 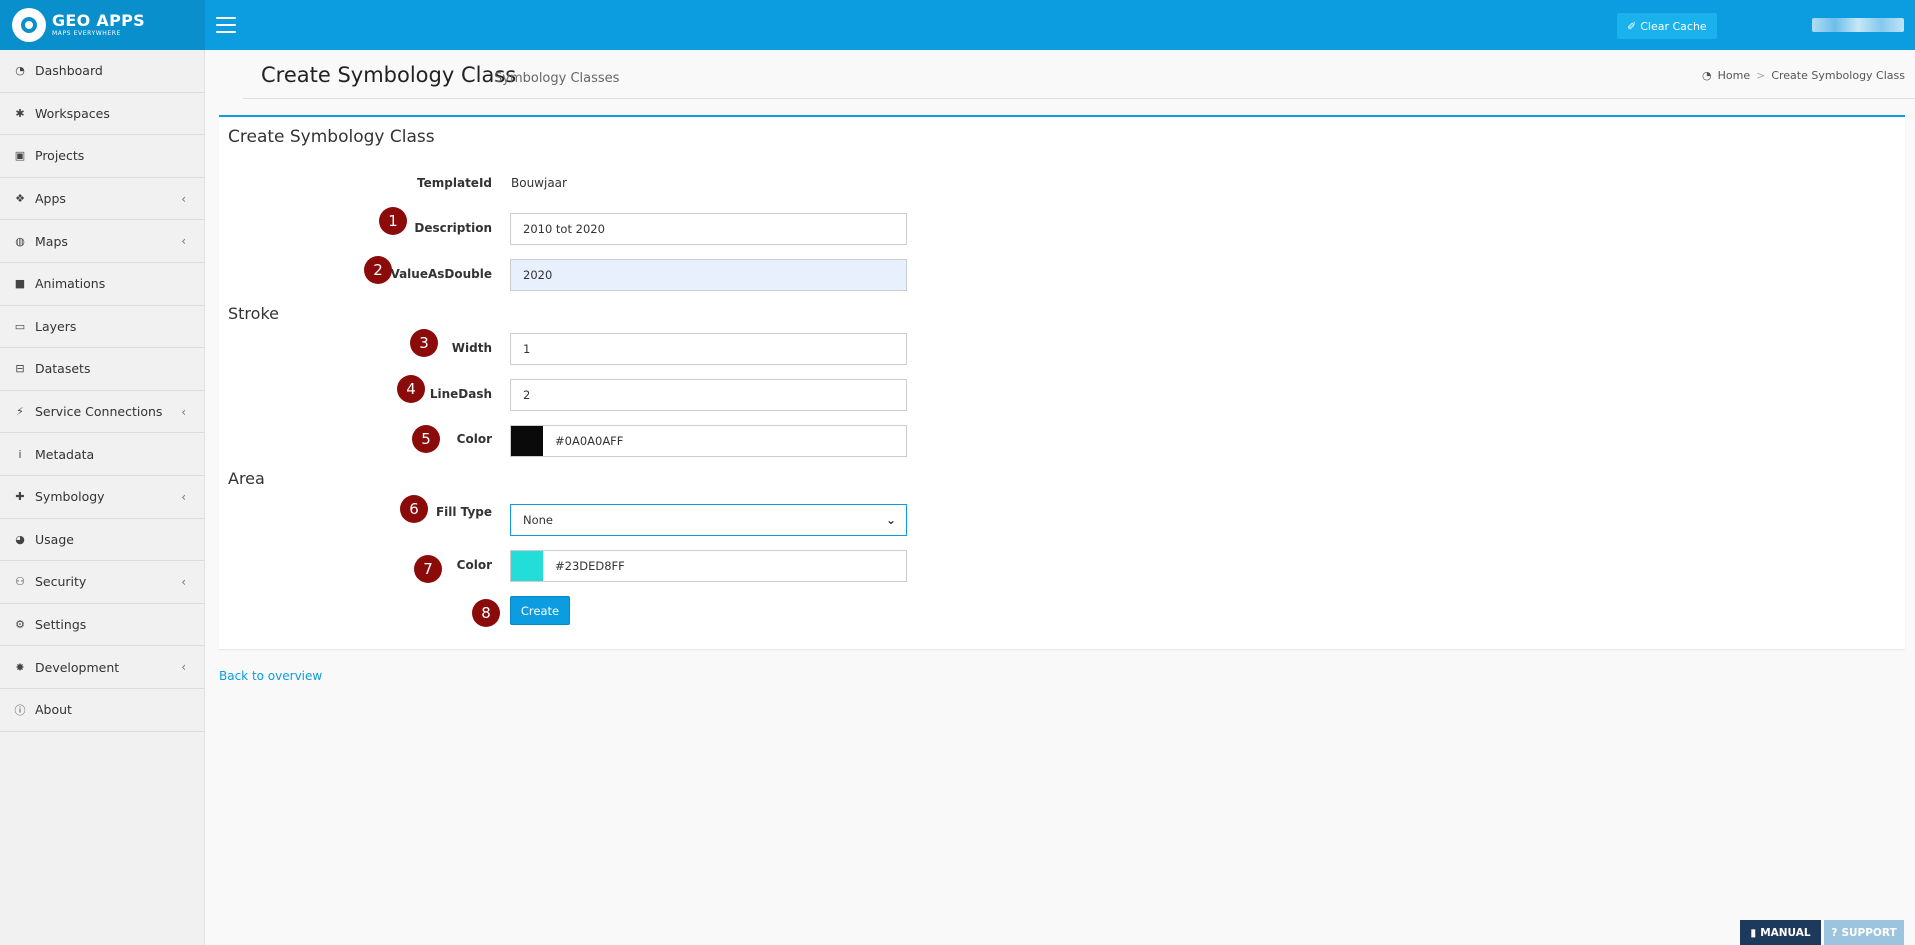 I want to click on sidebar-item-datasets: ⊟ Datasets, so click(x=102, y=369).